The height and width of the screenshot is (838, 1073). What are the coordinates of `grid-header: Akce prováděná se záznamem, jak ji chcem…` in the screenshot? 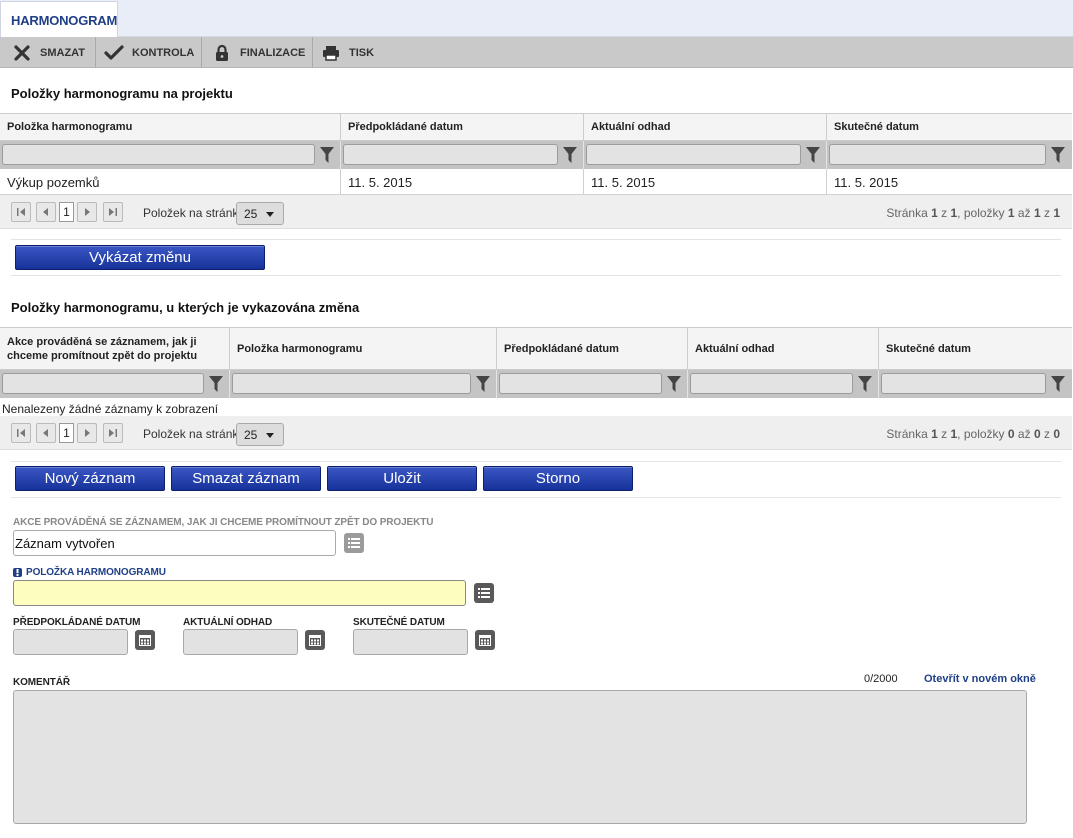 It's located at (536, 348).